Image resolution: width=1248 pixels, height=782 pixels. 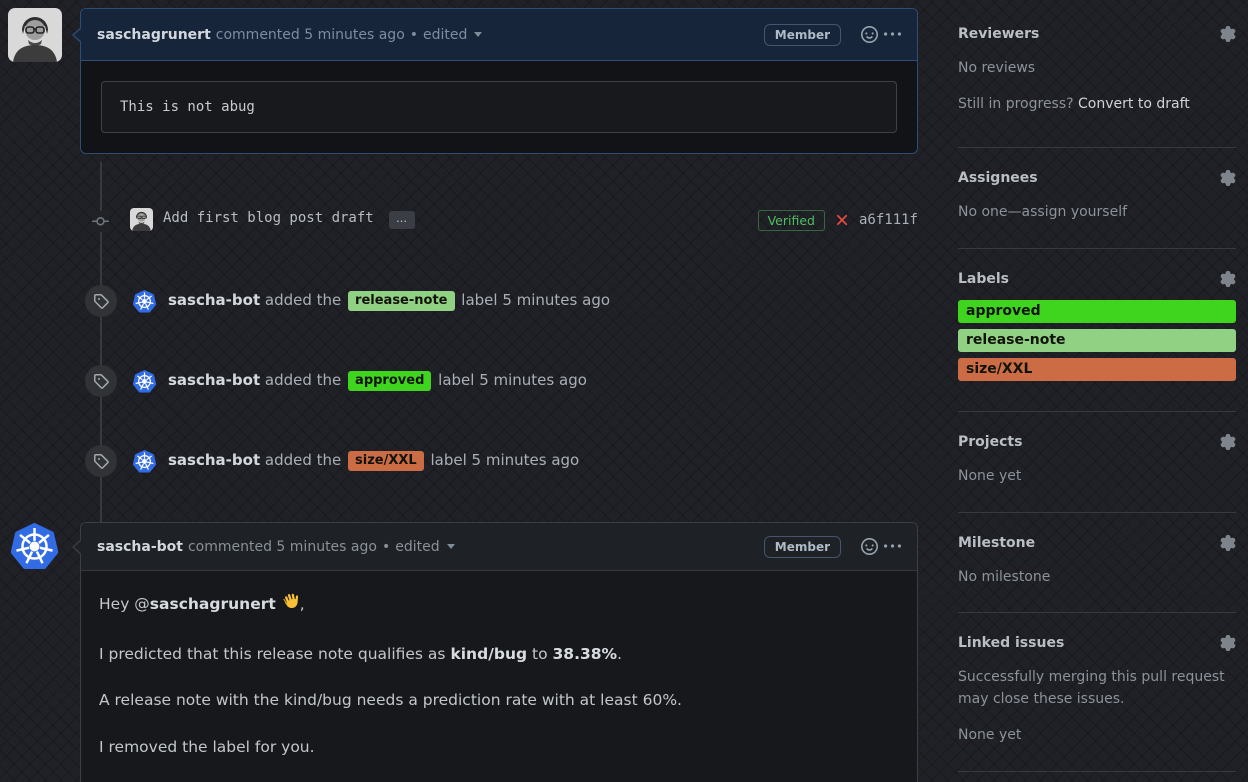 I want to click on sidebar-label-release-note: release-note, so click(x=1097, y=341).